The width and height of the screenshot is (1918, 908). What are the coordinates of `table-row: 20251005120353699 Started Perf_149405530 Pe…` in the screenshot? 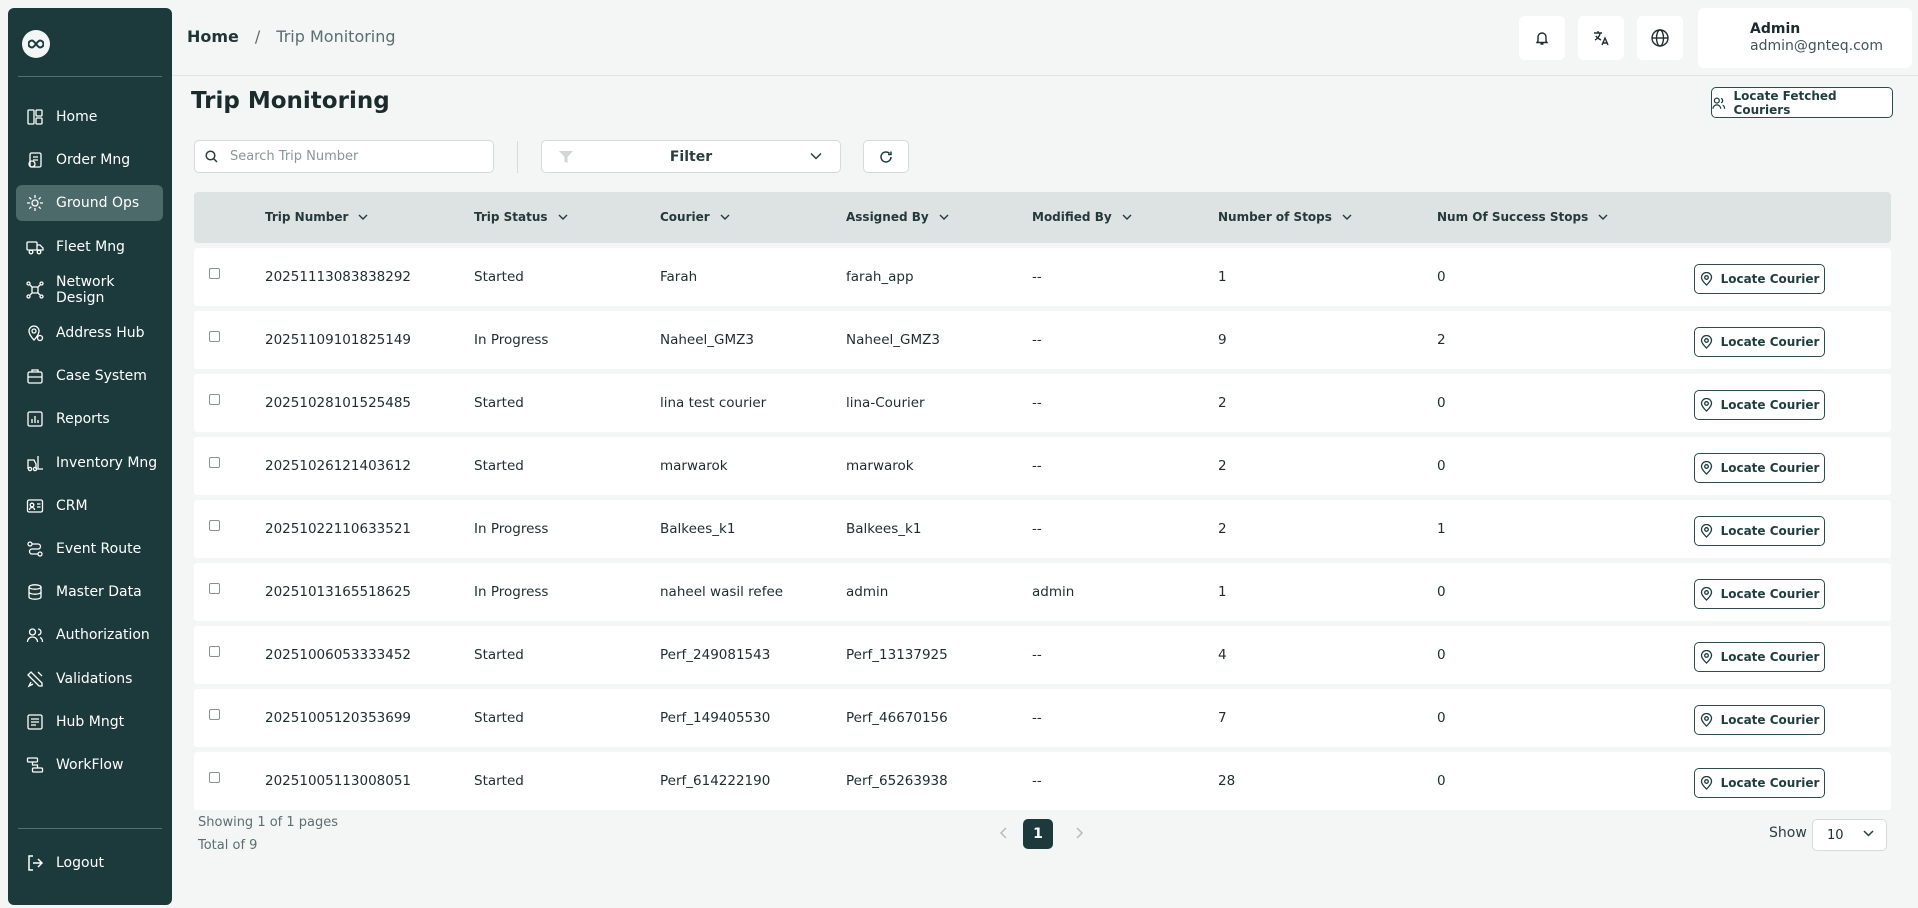 It's located at (1042, 718).